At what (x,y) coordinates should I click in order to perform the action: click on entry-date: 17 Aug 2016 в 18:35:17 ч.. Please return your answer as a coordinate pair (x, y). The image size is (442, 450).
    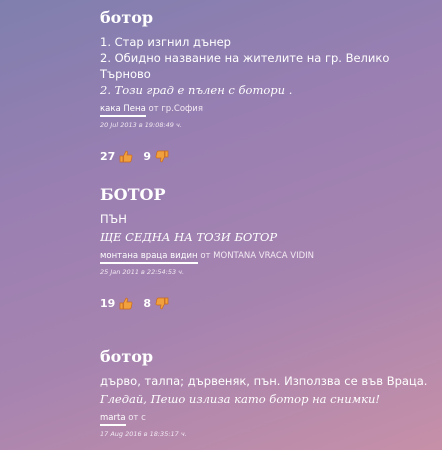
    Looking at the image, I should click on (143, 434).